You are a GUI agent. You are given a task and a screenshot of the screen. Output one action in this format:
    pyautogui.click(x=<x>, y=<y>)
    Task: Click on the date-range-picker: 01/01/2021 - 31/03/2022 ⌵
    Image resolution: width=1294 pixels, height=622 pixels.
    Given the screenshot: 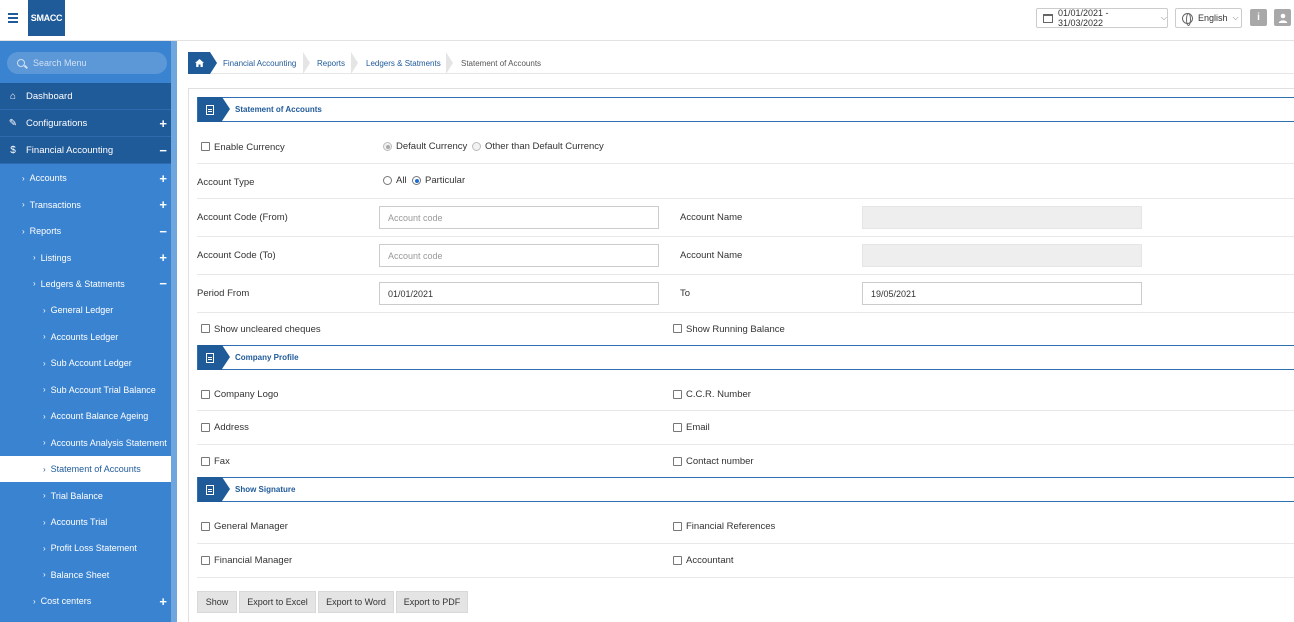 What is the action you would take?
    pyautogui.click(x=1102, y=18)
    